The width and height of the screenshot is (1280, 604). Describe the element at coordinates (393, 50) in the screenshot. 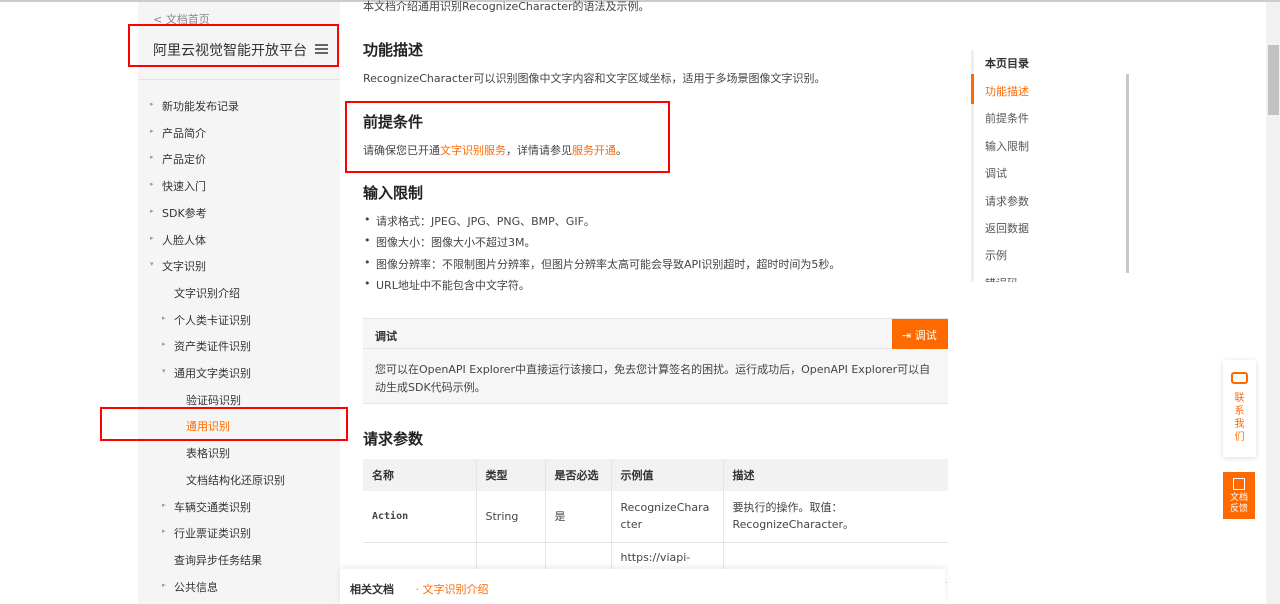

I see `heading-function: 功能描述` at that location.